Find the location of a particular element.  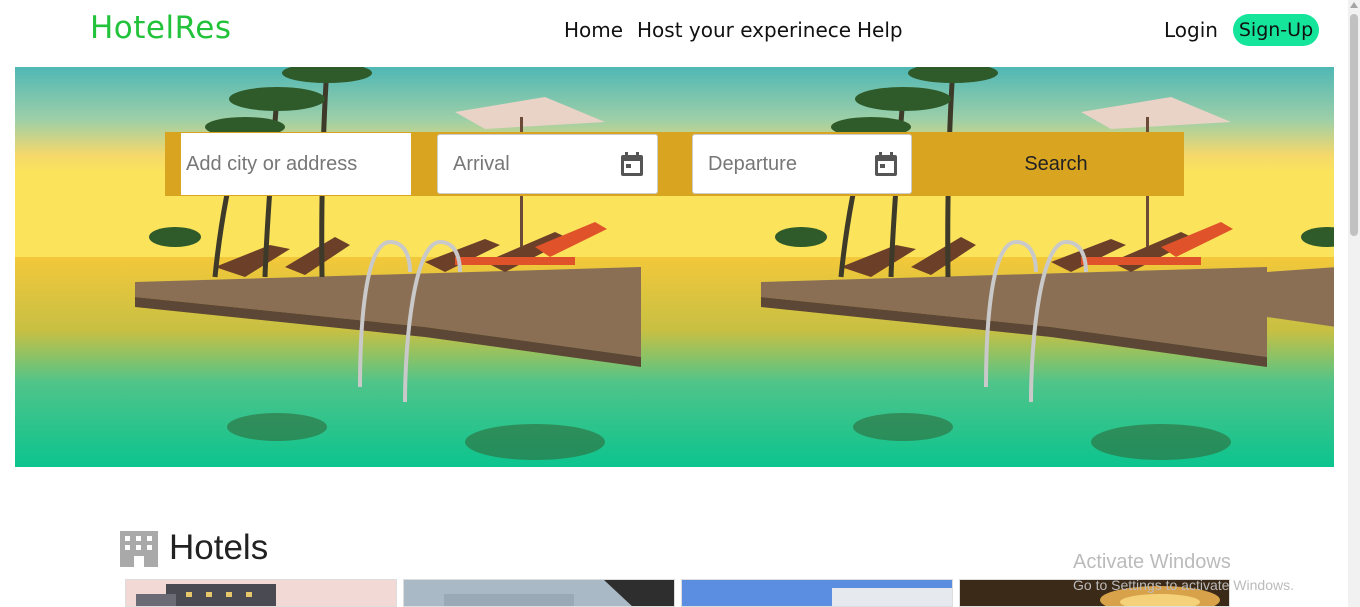

city-field is located at coordinates (296, 164).